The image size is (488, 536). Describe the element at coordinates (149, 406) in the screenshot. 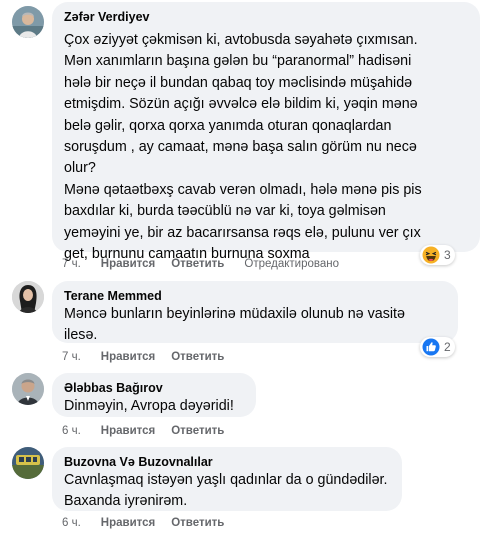

I see `comment-text: Dinməyin, Avropa dəyəridi!` at that location.